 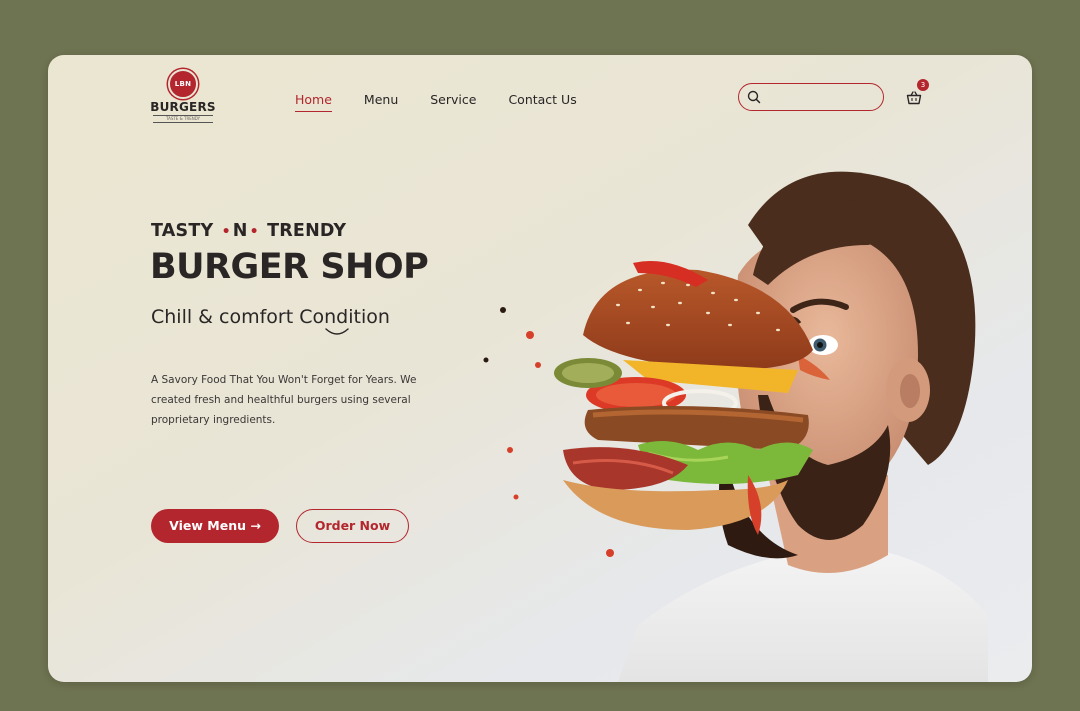 What do you see at coordinates (754, 97) in the screenshot?
I see `search-icon` at bounding box center [754, 97].